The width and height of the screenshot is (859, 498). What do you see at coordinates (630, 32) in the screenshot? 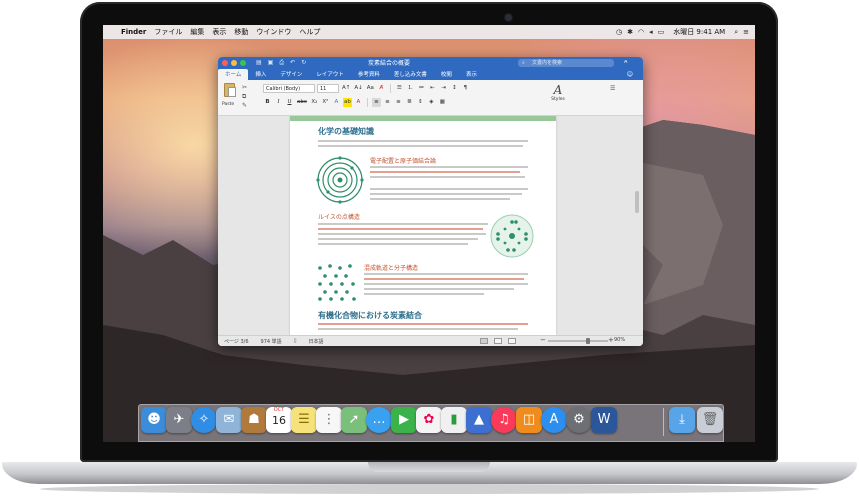
I see `bluetooth-icon: ✱` at bounding box center [630, 32].